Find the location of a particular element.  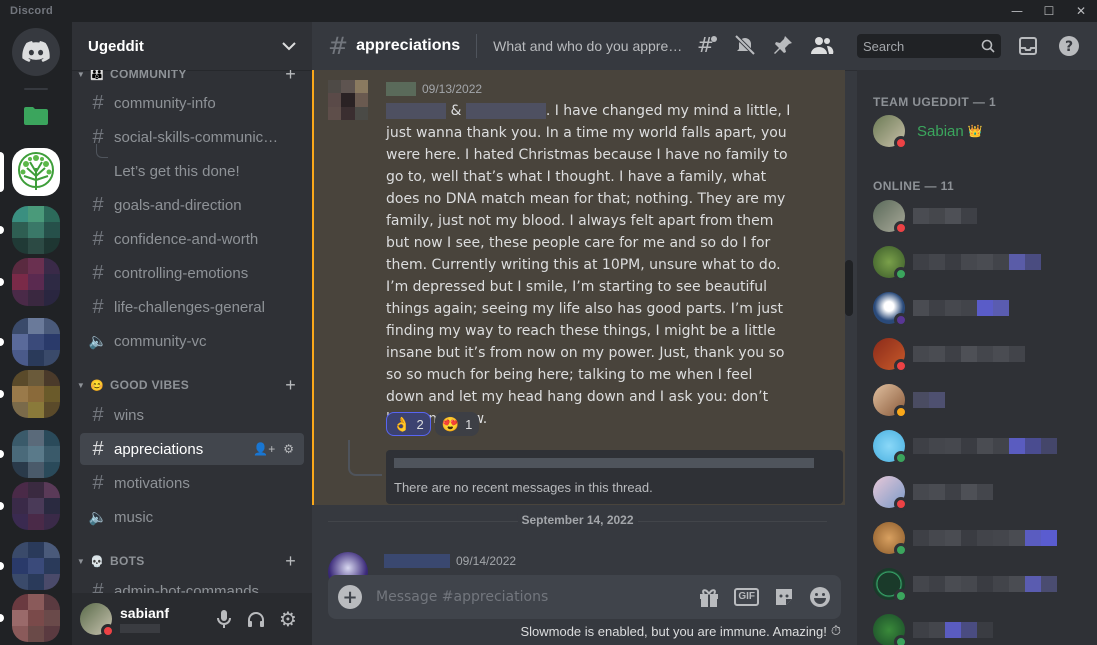

scrollbar is located at coordinates (849, 316).